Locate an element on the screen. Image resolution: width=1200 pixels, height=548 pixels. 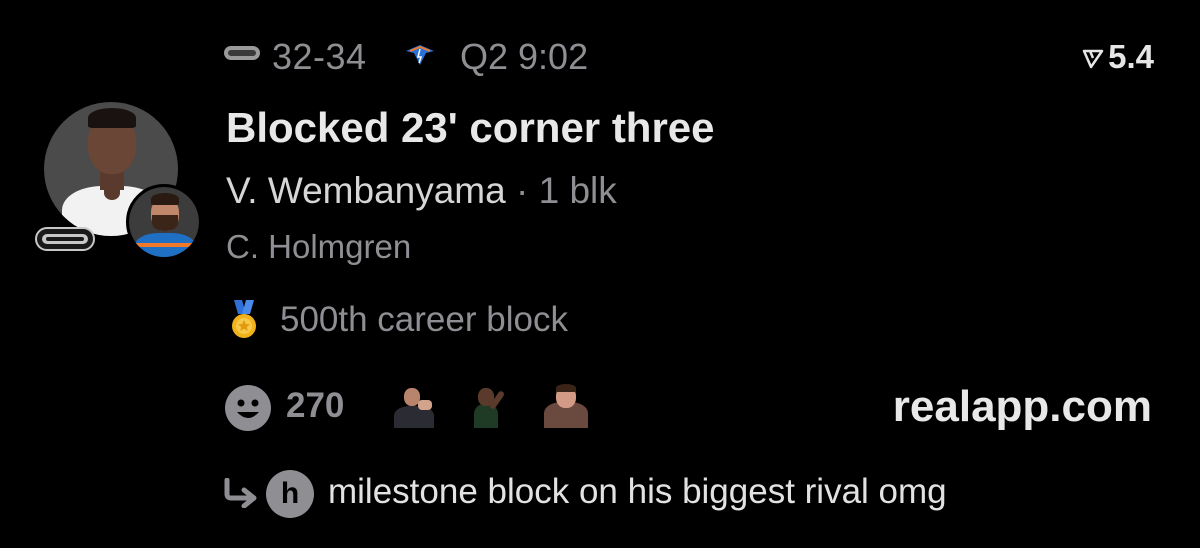
play-rating: 5.4 is located at coordinates (1118, 57).